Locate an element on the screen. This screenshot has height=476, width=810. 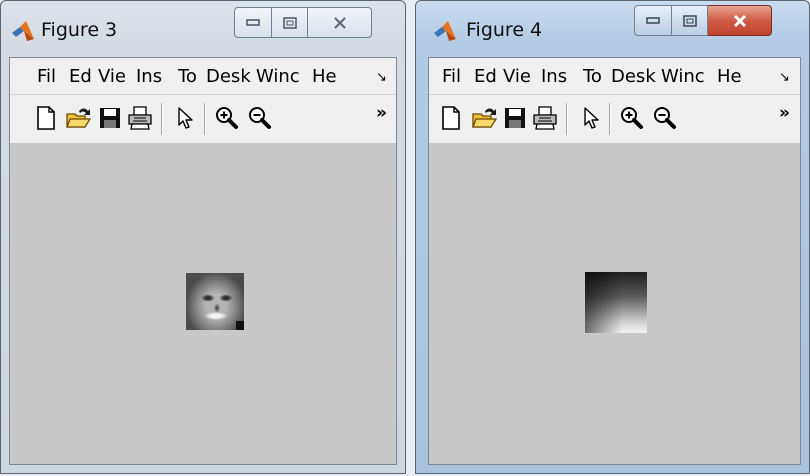
window-title: Figure 4 is located at coordinates (504, 30).